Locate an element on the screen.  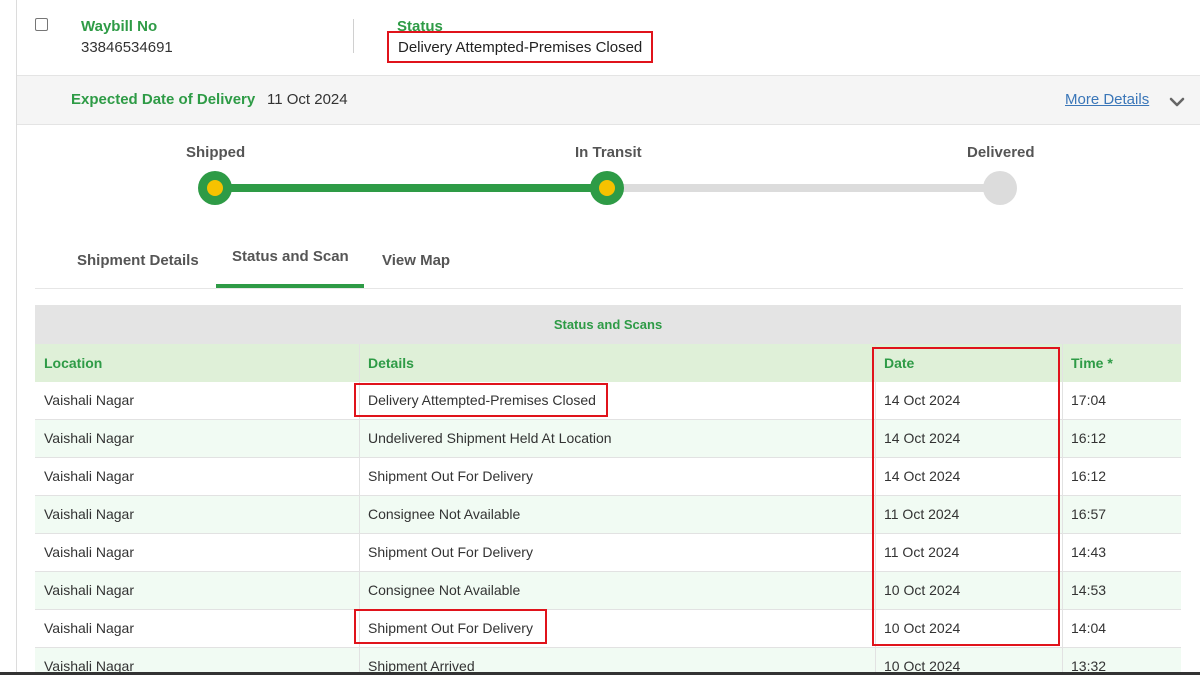
cell-details: Undelivered Shipment Held At Location is located at coordinates (490, 438).